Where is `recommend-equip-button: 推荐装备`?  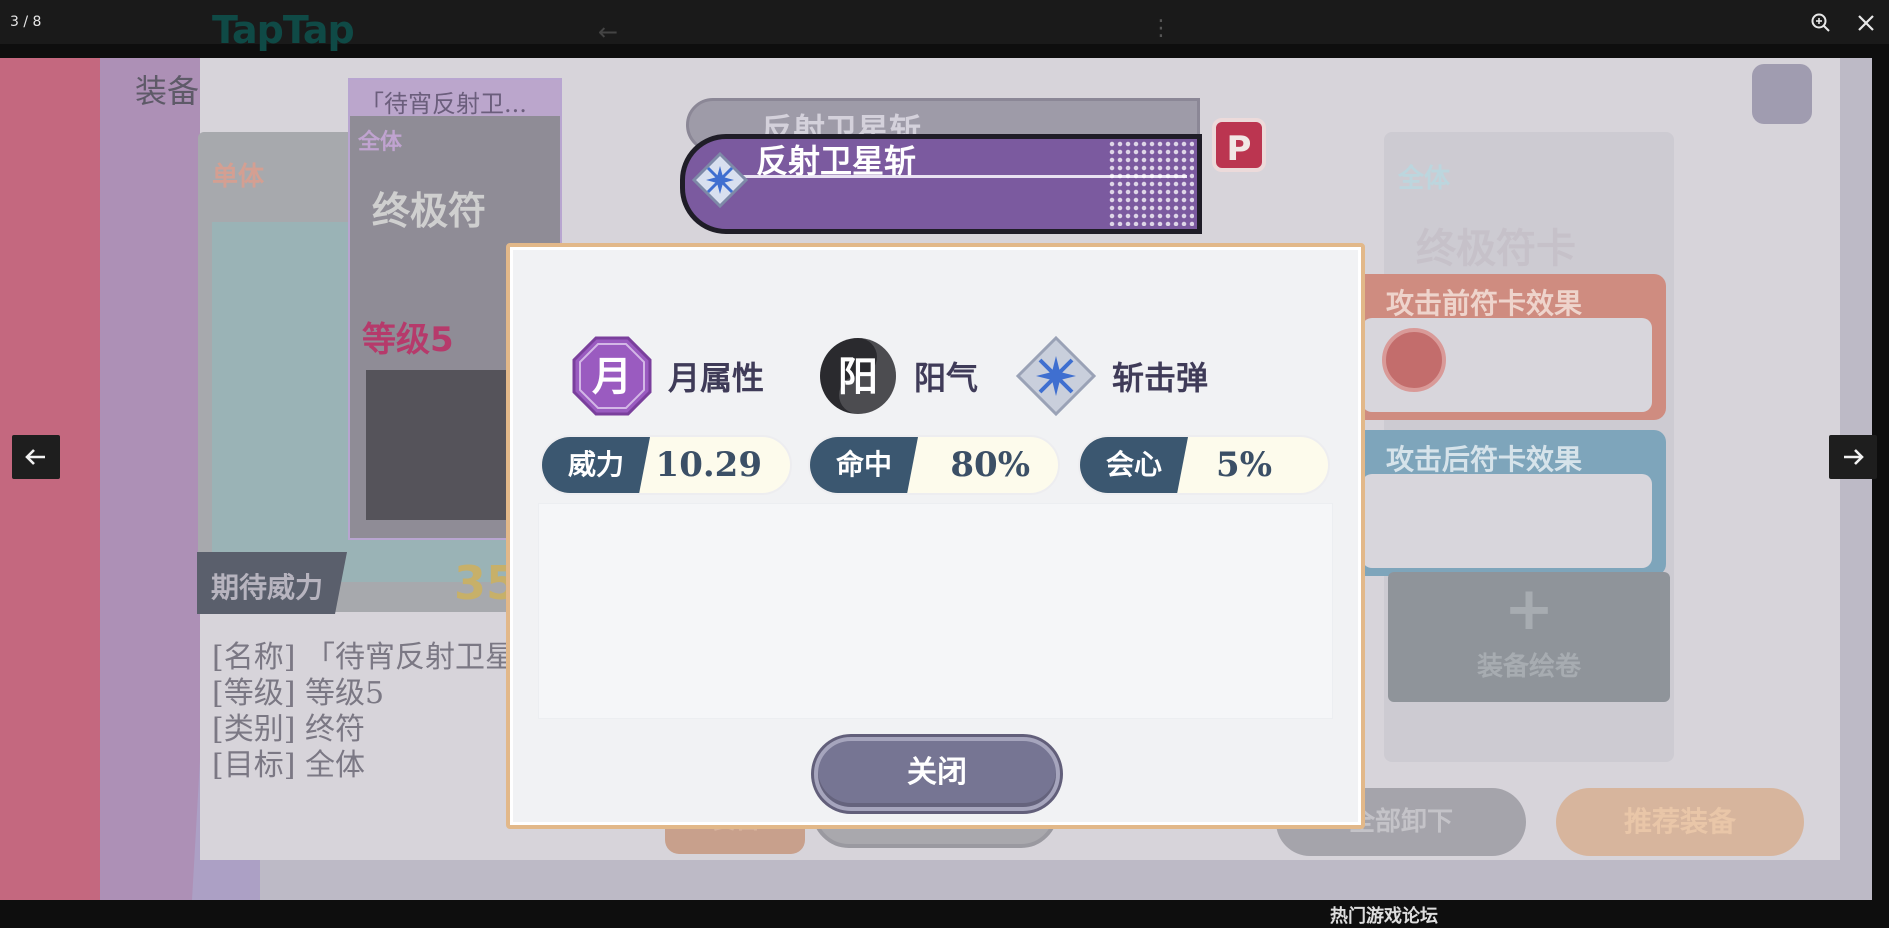 recommend-equip-button: 推荐装备 is located at coordinates (1680, 822).